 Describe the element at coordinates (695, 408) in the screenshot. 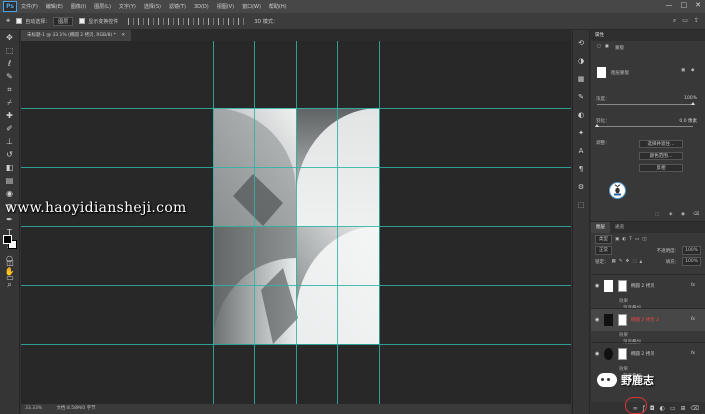

I see `delete-layer-icon: ⌫` at that location.